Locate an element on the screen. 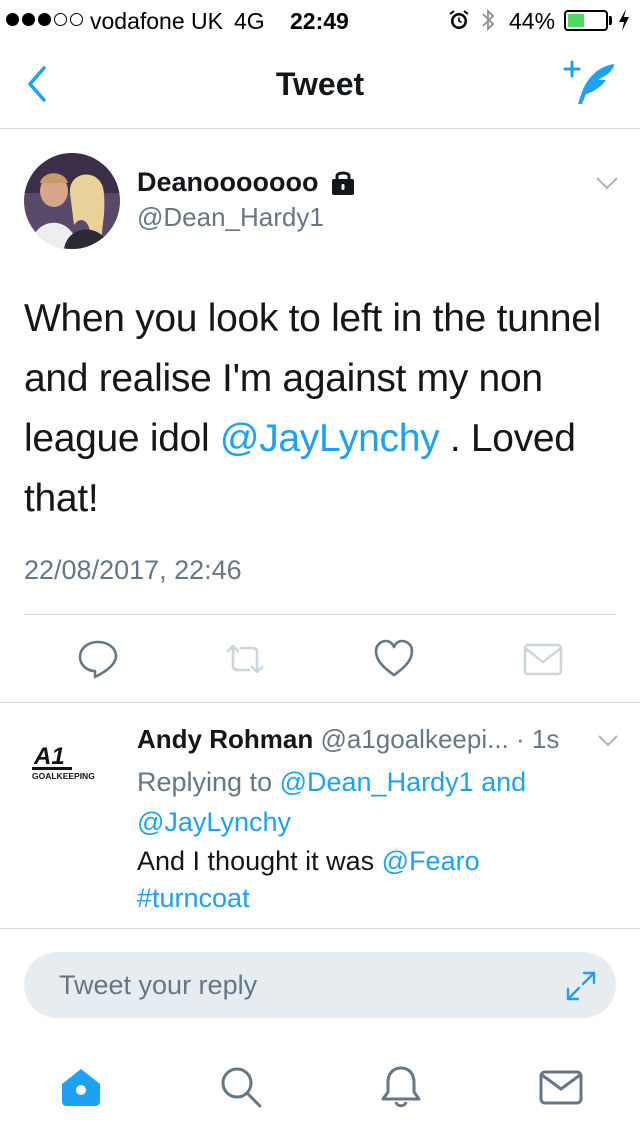  reply-time: 1s is located at coordinates (545, 739).